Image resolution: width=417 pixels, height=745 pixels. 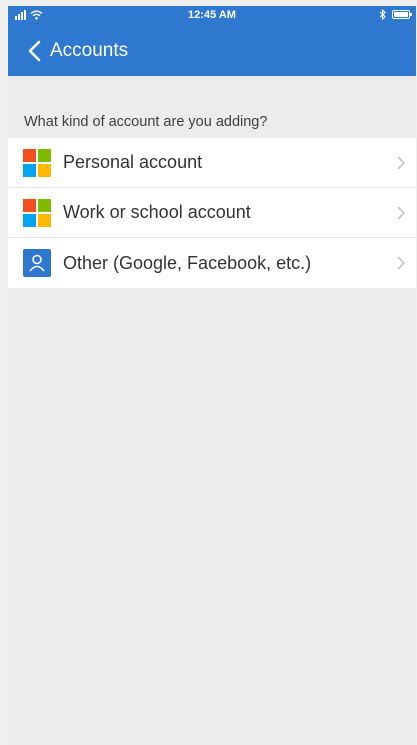 I want to click on option-label: Other (Google, Facebook, etc.), so click(x=187, y=262).